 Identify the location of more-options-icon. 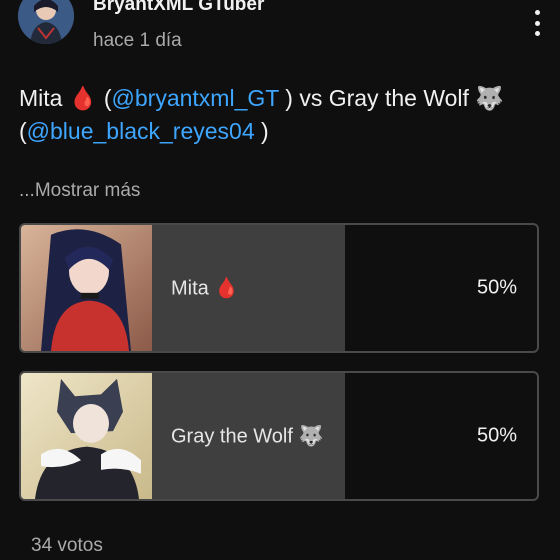
(537, 23).